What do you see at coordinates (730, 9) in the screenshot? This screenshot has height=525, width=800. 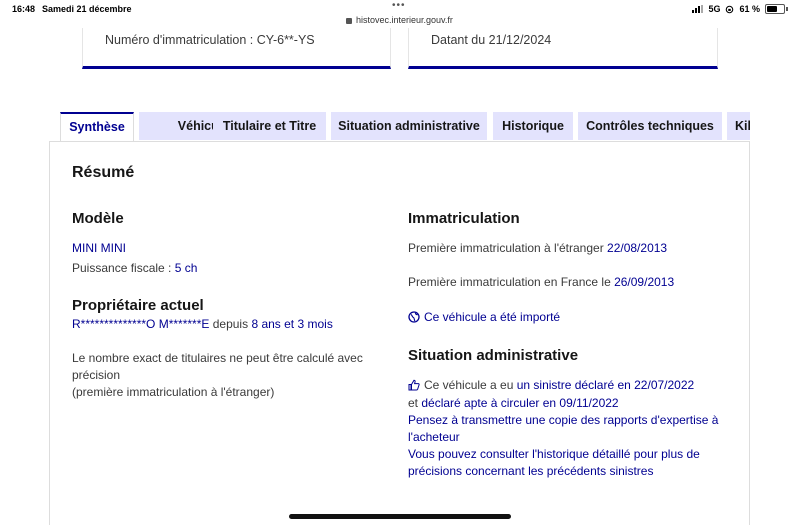 I see `orientation-lock-icon` at bounding box center [730, 9].